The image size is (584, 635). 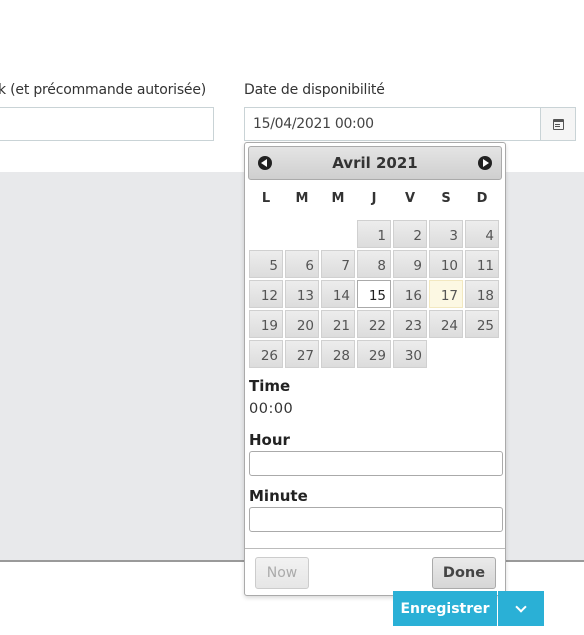 What do you see at coordinates (302, 294) in the screenshot?
I see `day-cell: 13` at bounding box center [302, 294].